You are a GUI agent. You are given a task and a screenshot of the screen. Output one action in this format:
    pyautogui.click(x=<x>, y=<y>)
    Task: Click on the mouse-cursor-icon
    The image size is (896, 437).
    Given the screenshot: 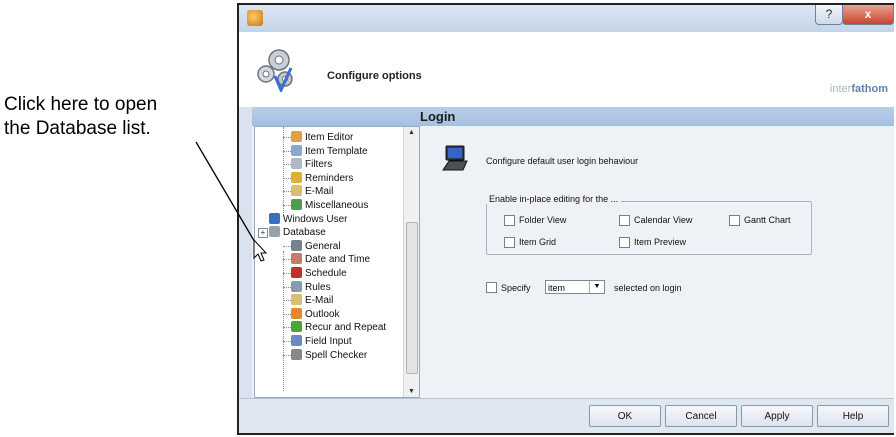 What is the action you would take?
    pyautogui.click(x=260, y=250)
    